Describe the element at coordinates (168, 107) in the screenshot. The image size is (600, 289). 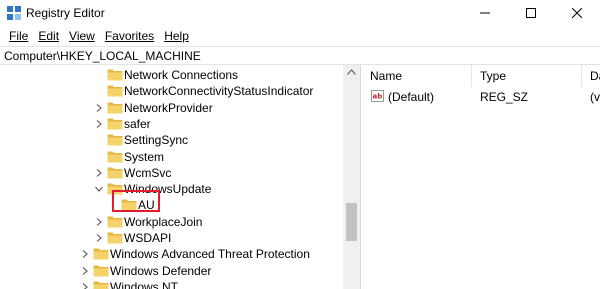
I see `tree-node-label: NetworkProvider` at that location.